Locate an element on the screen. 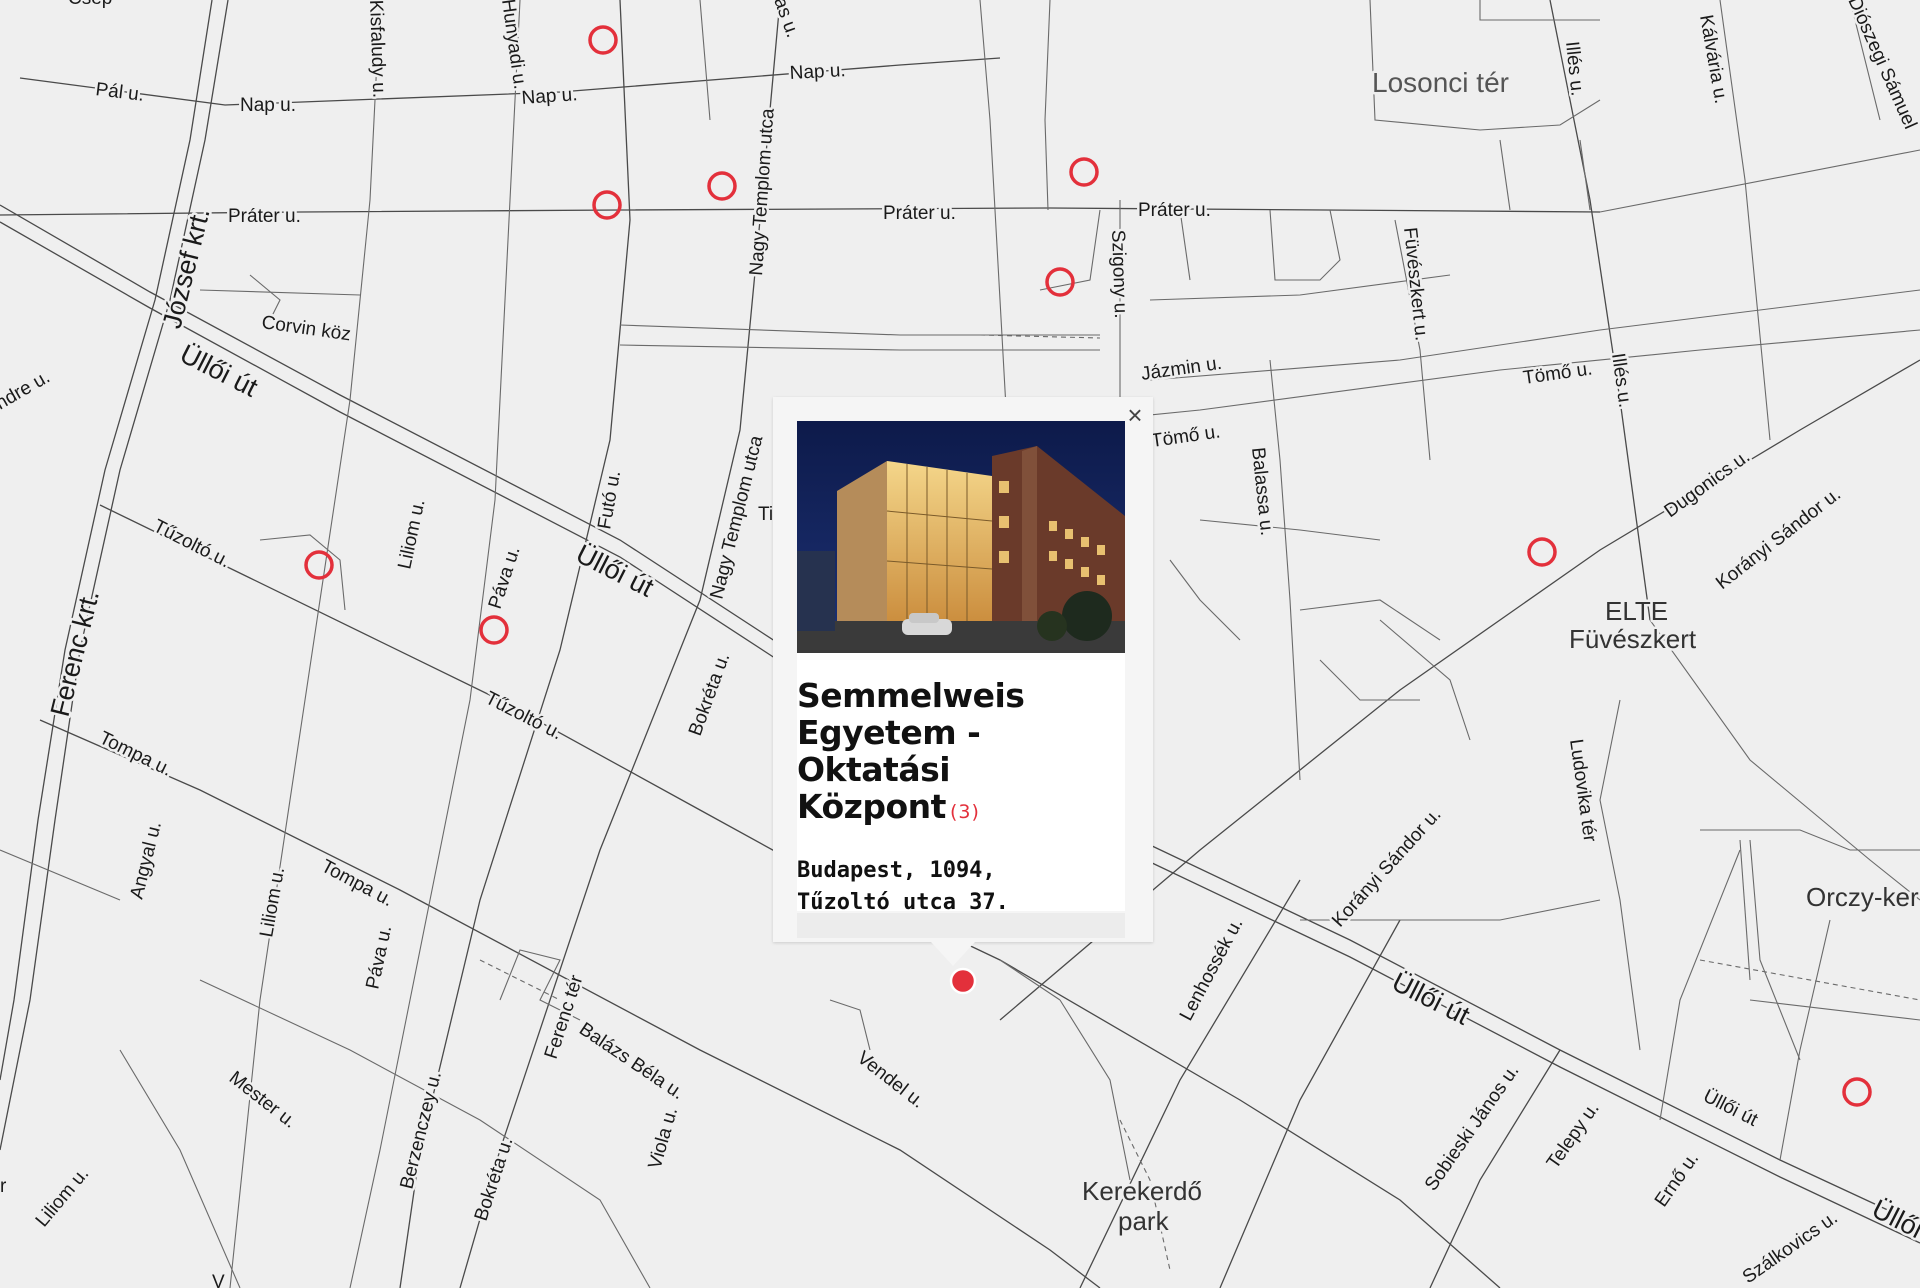 This screenshot has height=1288, width=1920. place-label-kerekerdo-1: Kerekerdő is located at coordinates (1142, 1191).